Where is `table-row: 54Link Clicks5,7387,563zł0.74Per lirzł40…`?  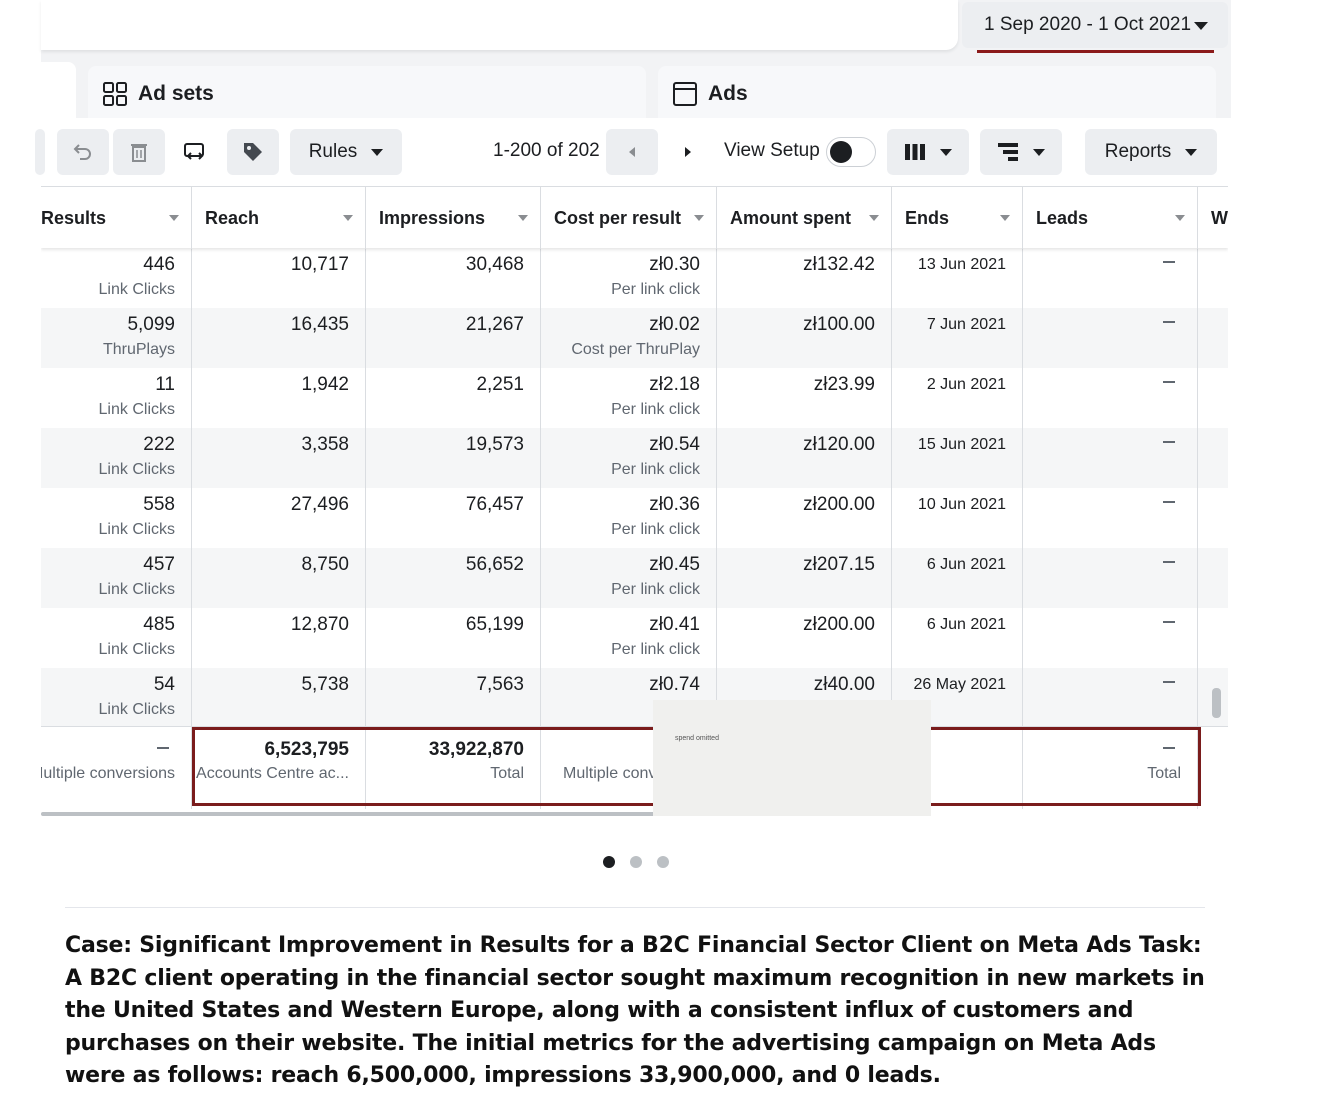
table-row: 54Link Clicks5,7387,563zł0.74Per lirzł40… is located at coordinates (634, 698).